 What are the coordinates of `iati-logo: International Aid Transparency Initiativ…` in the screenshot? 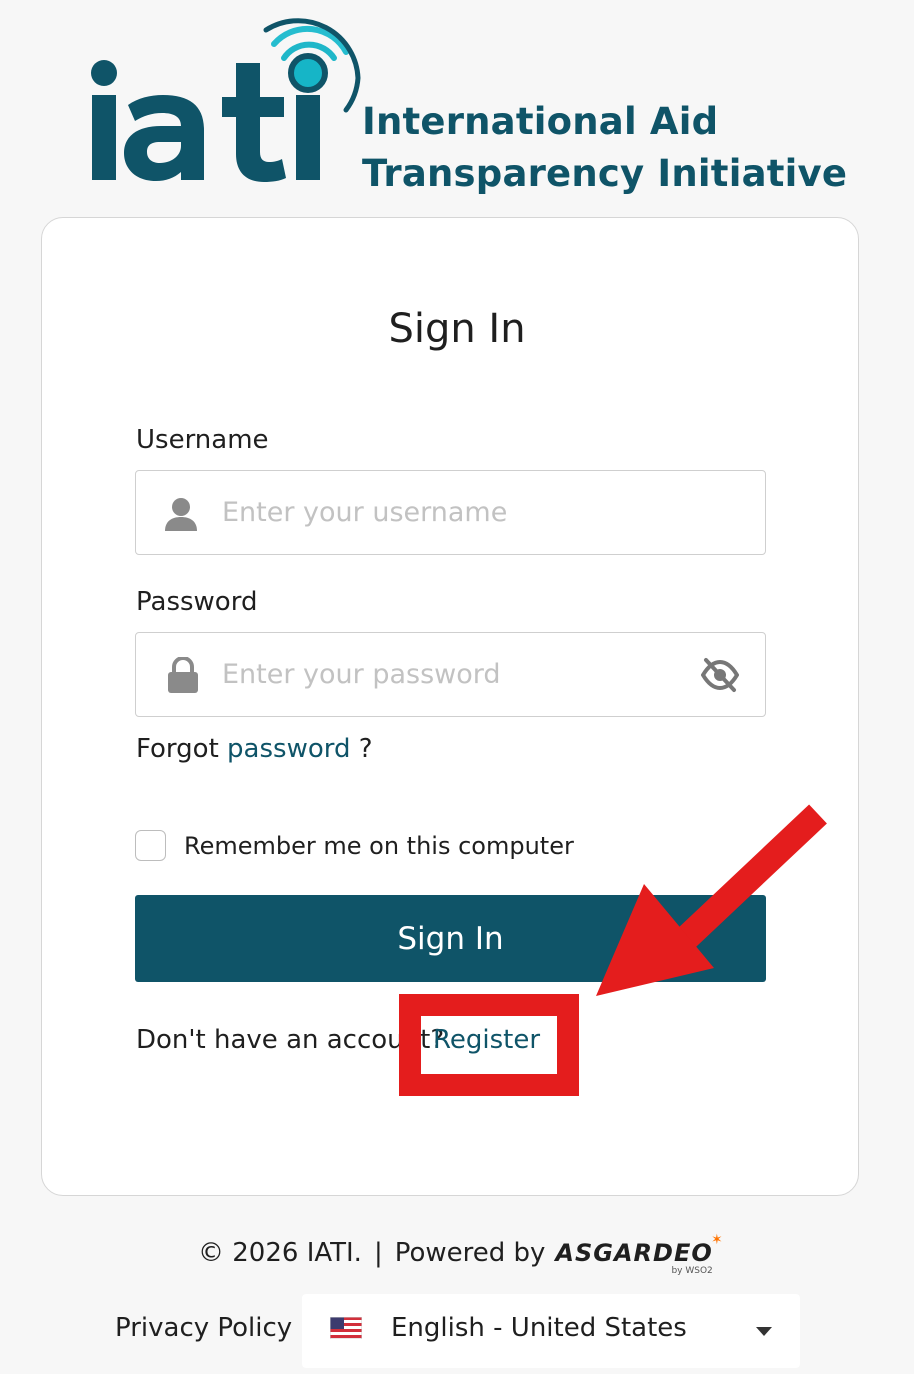 It's located at (467, 106).